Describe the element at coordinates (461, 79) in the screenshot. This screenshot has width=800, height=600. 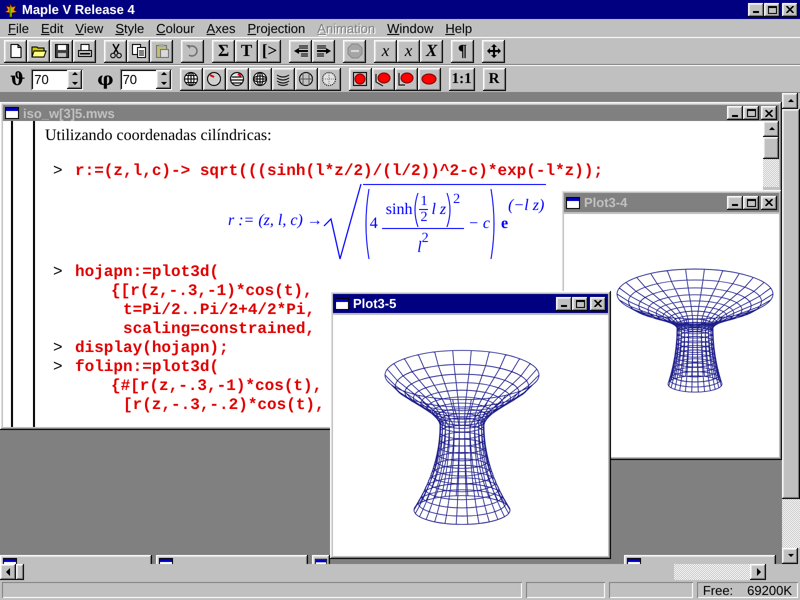
I see `toolbar-button: 1:1` at that location.